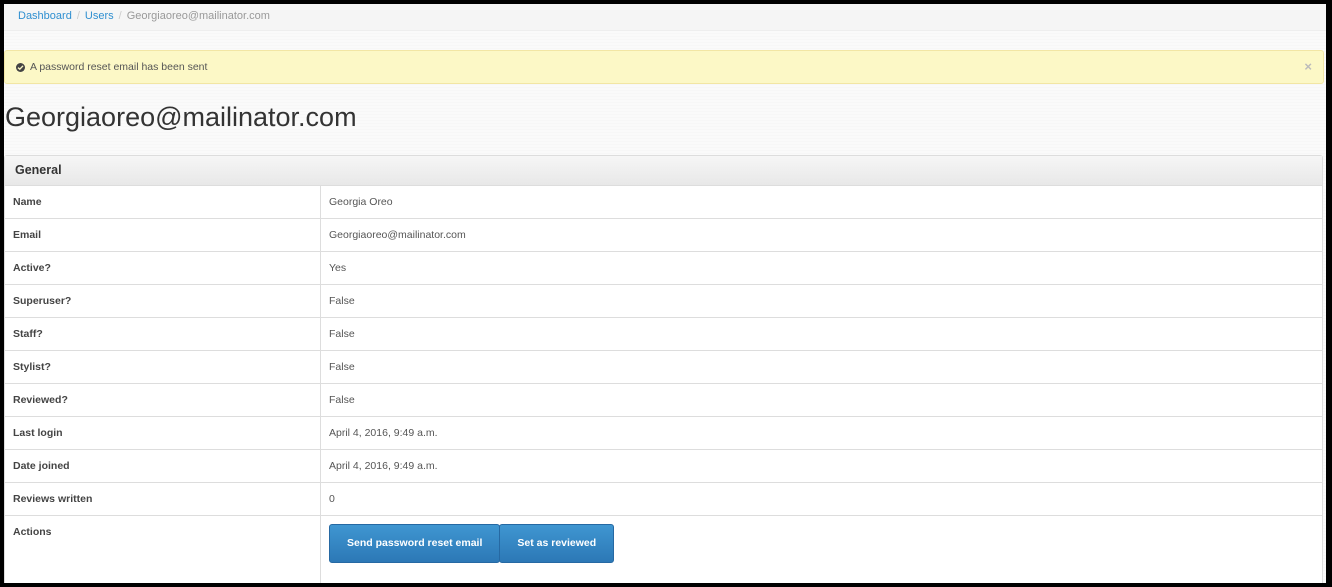 The height and width of the screenshot is (587, 1332). Describe the element at coordinates (163, 400) in the screenshot. I see `row-label: Reviewed?` at that location.